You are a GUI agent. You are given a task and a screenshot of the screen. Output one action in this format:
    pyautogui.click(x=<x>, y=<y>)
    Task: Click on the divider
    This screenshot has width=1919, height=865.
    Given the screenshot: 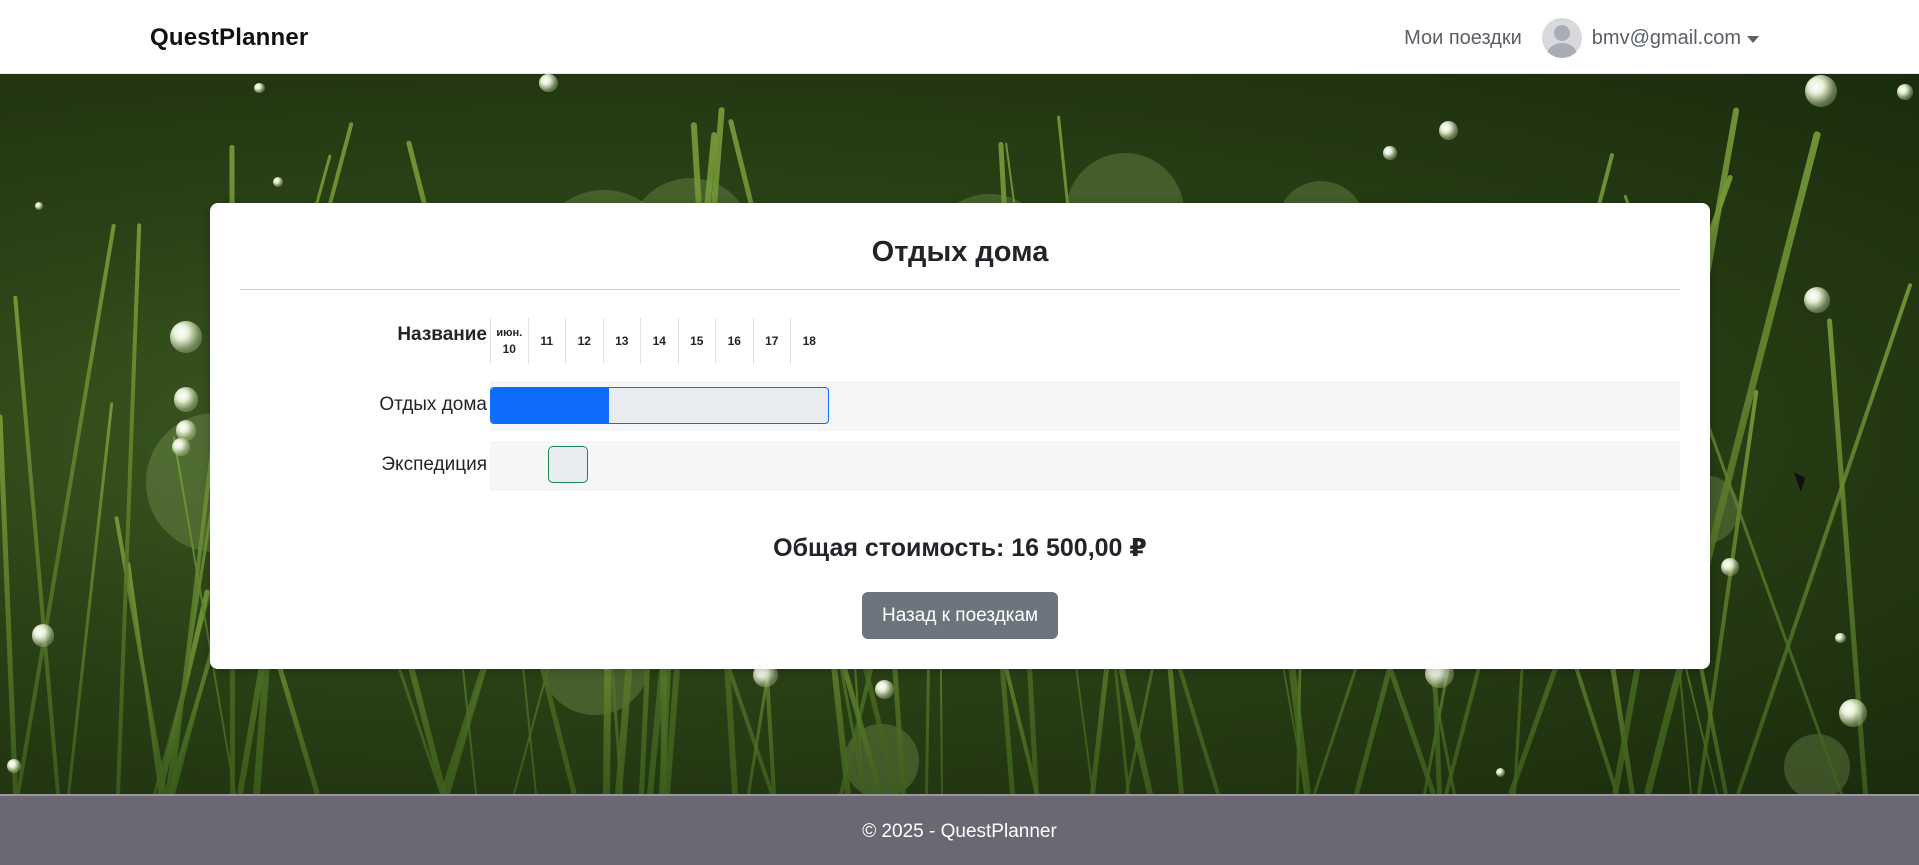 What is the action you would take?
    pyautogui.click(x=960, y=289)
    